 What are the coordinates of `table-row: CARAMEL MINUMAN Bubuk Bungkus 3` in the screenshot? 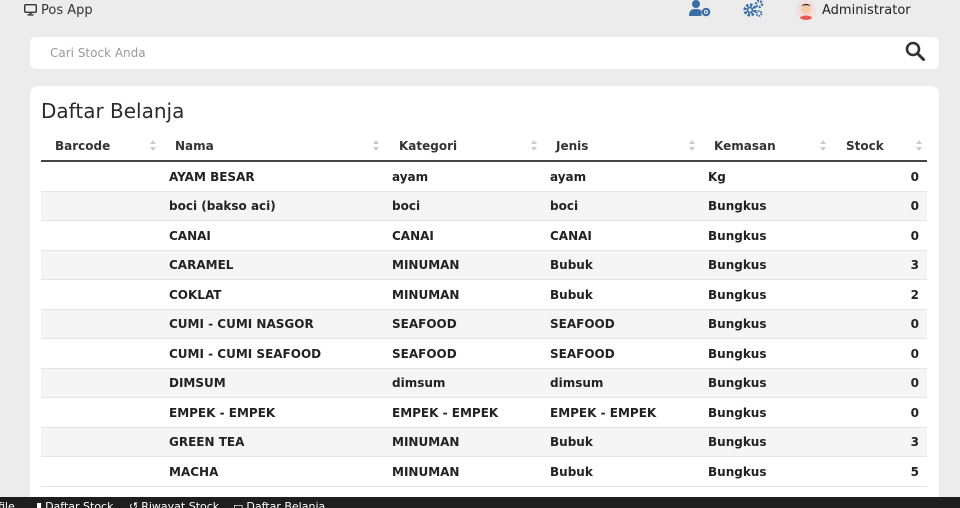 It's located at (484, 265).